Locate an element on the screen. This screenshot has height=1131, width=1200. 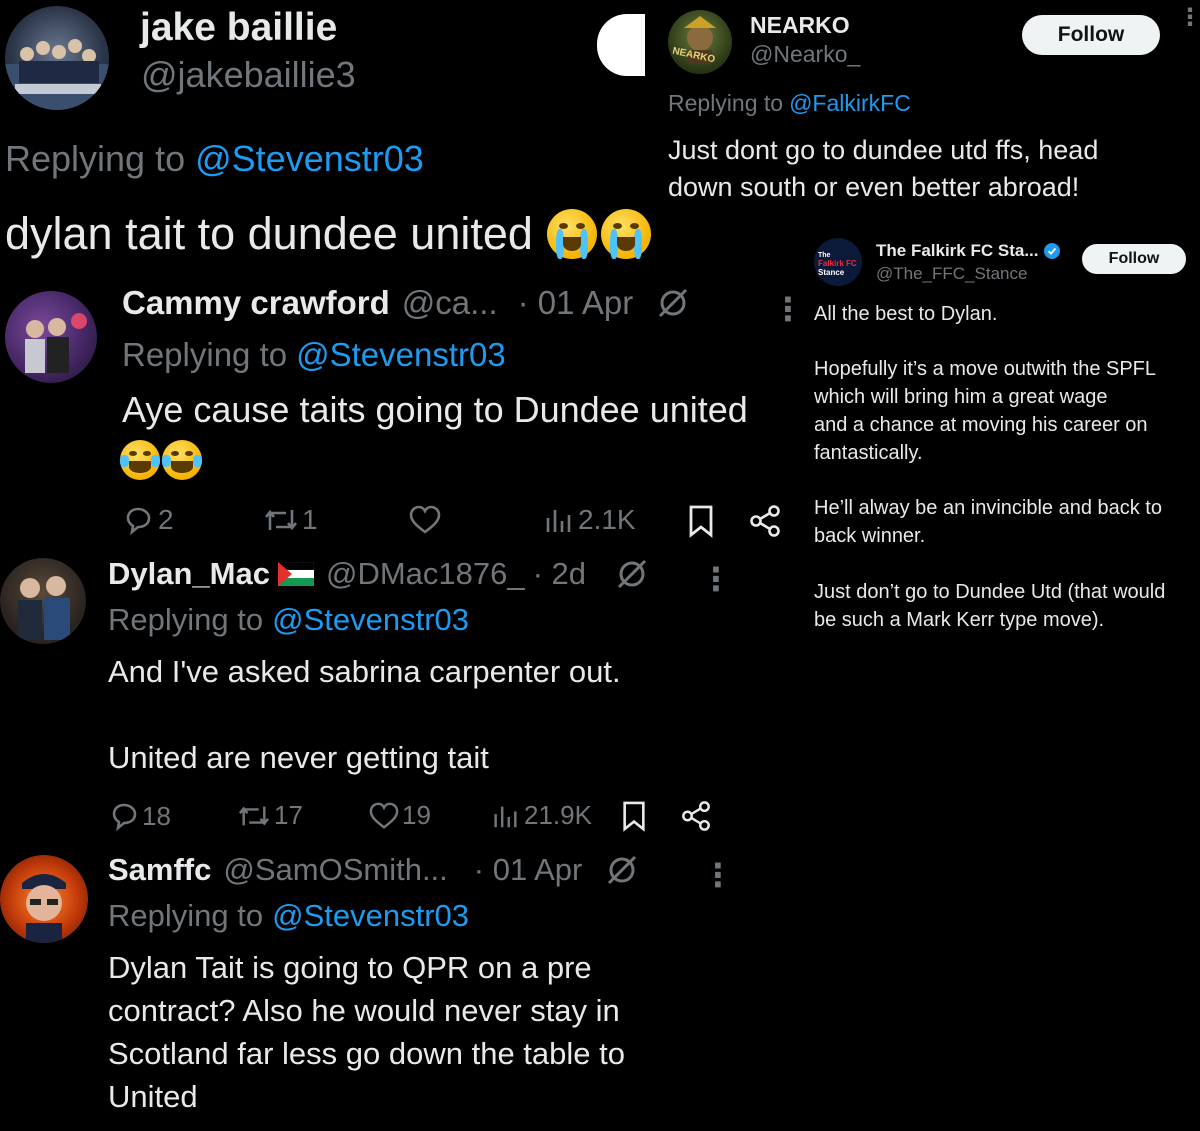
avatar: The Falkirk FC Stance is located at coordinates (838, 262).